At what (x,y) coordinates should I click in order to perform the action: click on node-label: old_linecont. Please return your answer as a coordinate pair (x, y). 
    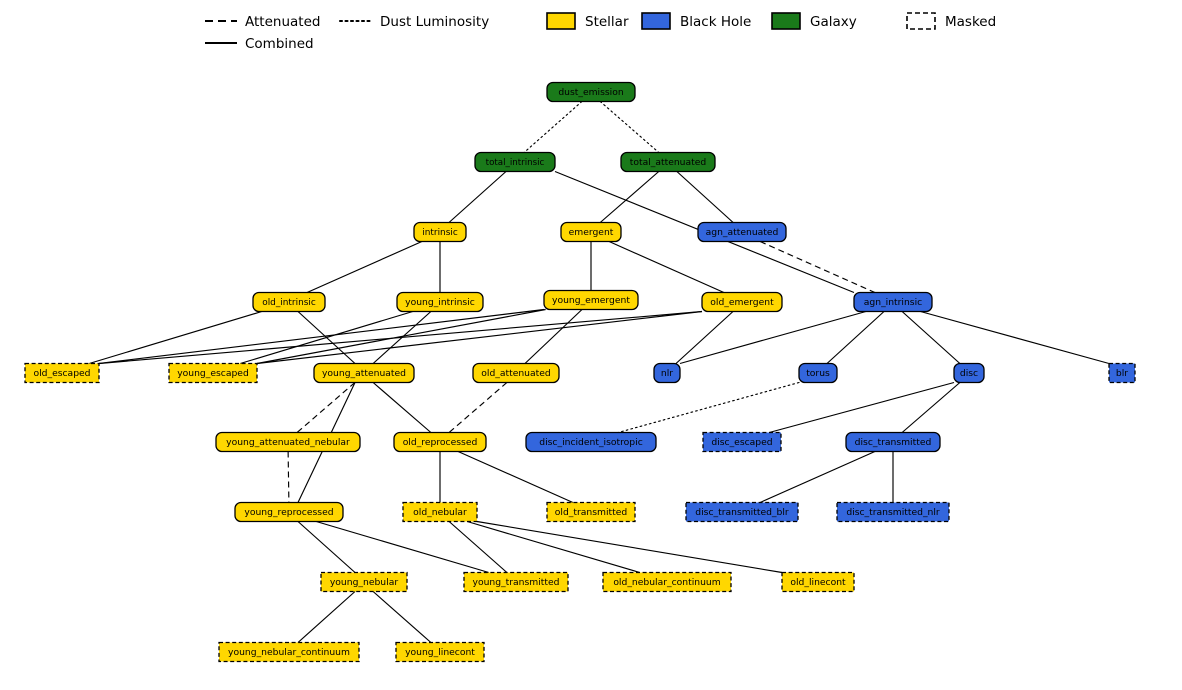
    Looking at the image, I should click on (818, 582).